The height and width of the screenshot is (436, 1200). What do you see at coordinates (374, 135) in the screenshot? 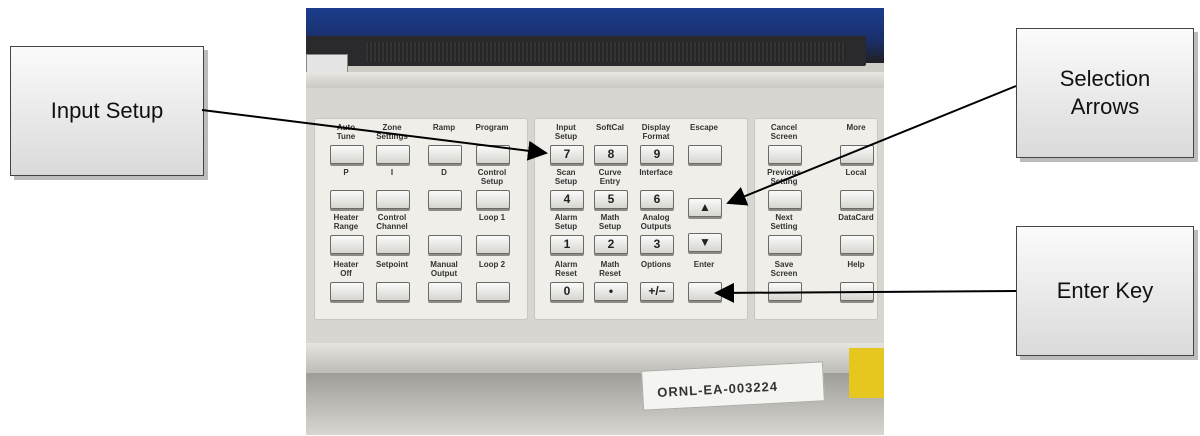
I see `arrow-input-setup` at bounding box center [374, 135].